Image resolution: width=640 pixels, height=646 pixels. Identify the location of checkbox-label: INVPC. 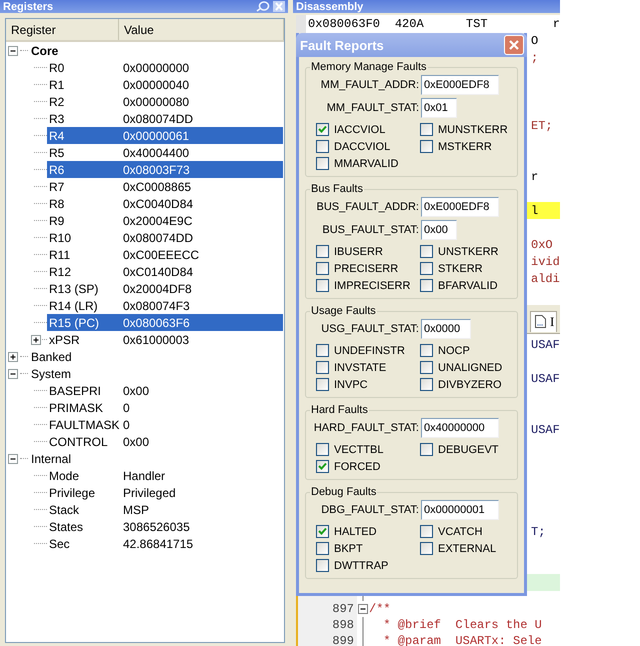
(351, 384).